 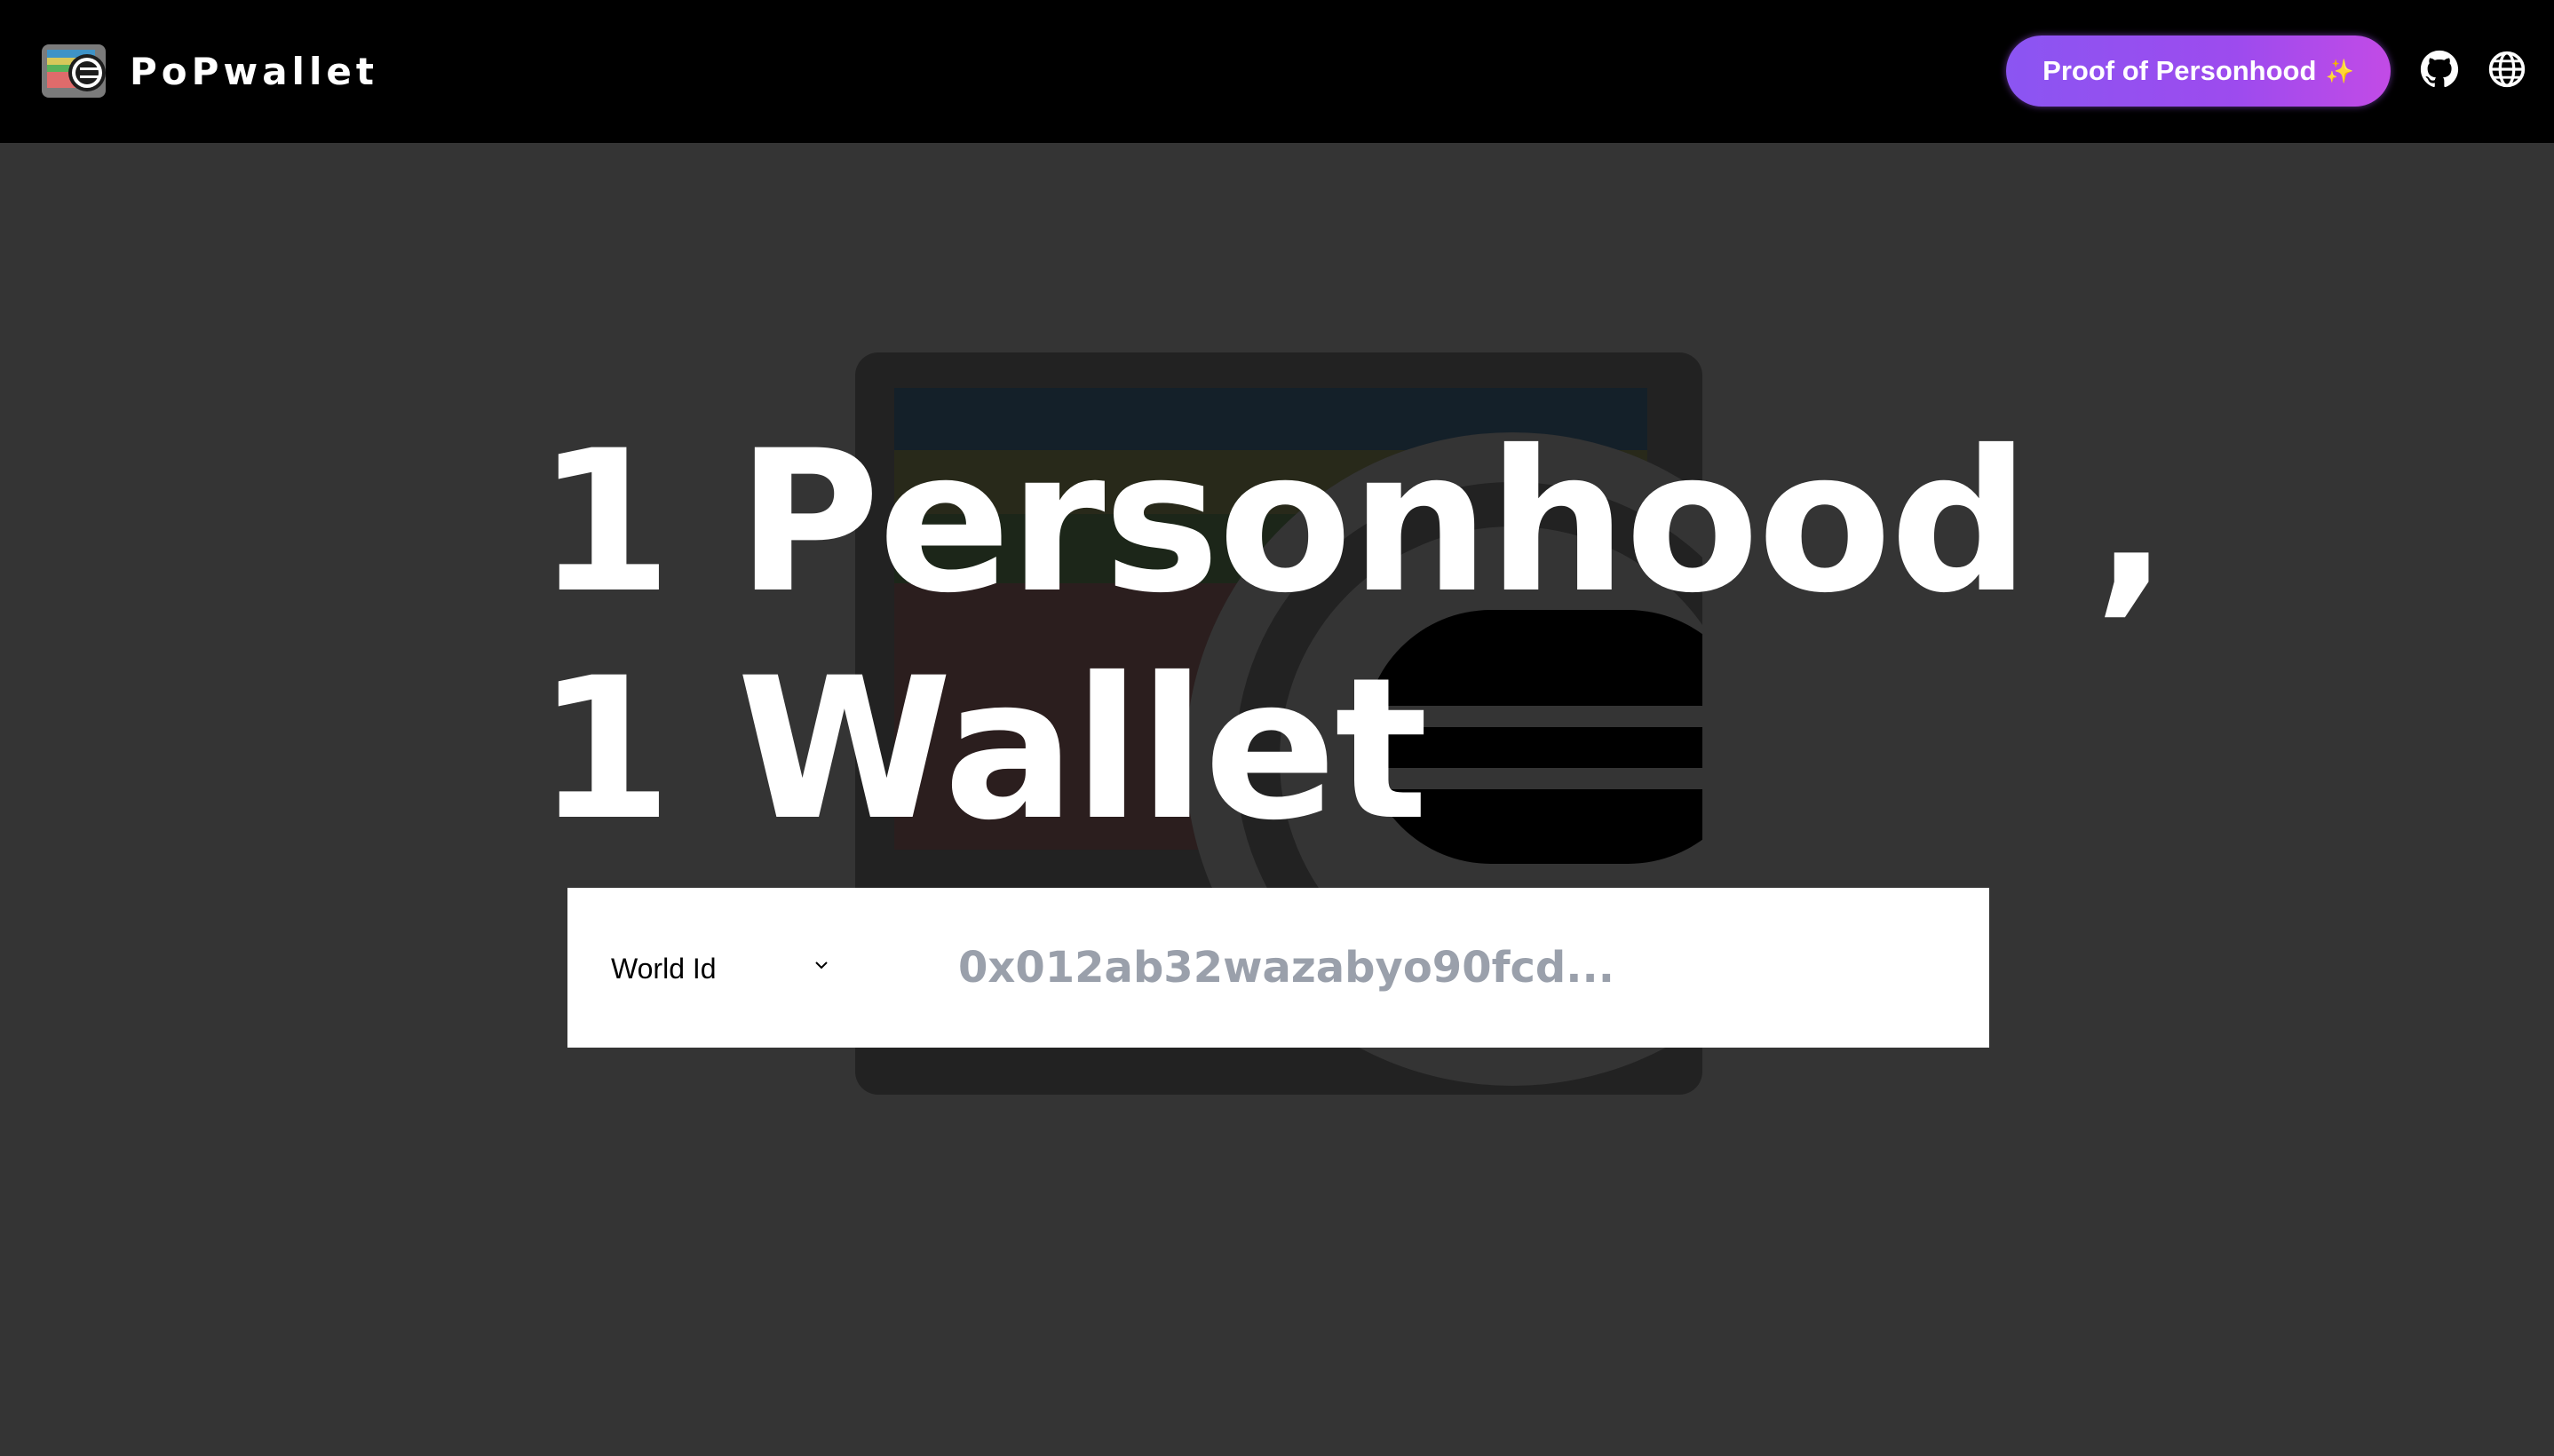 I want to click on proof-of-personhood-button: Proof of Personhood ✨, so click(x=2198, y=71).